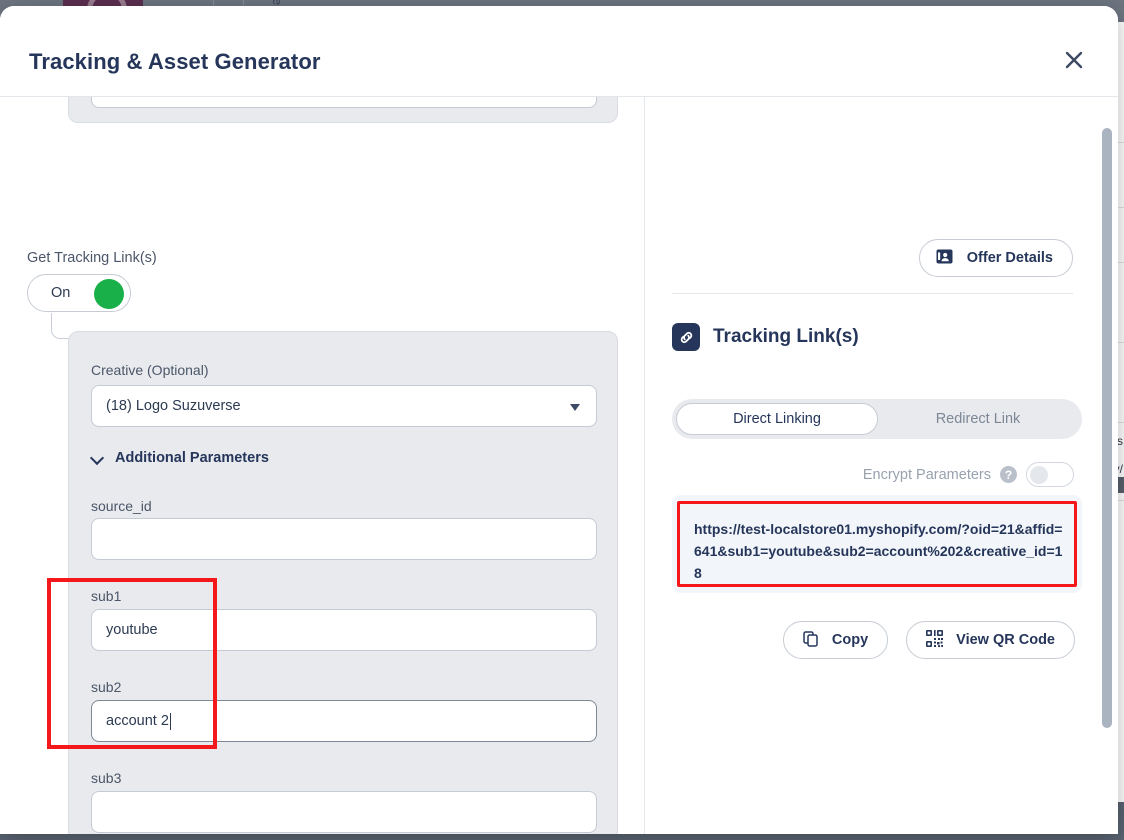  Describe the element at coordinates (978, 419) in the screenshot. I see `tab-redirect-link: Redirect Link` at that location.